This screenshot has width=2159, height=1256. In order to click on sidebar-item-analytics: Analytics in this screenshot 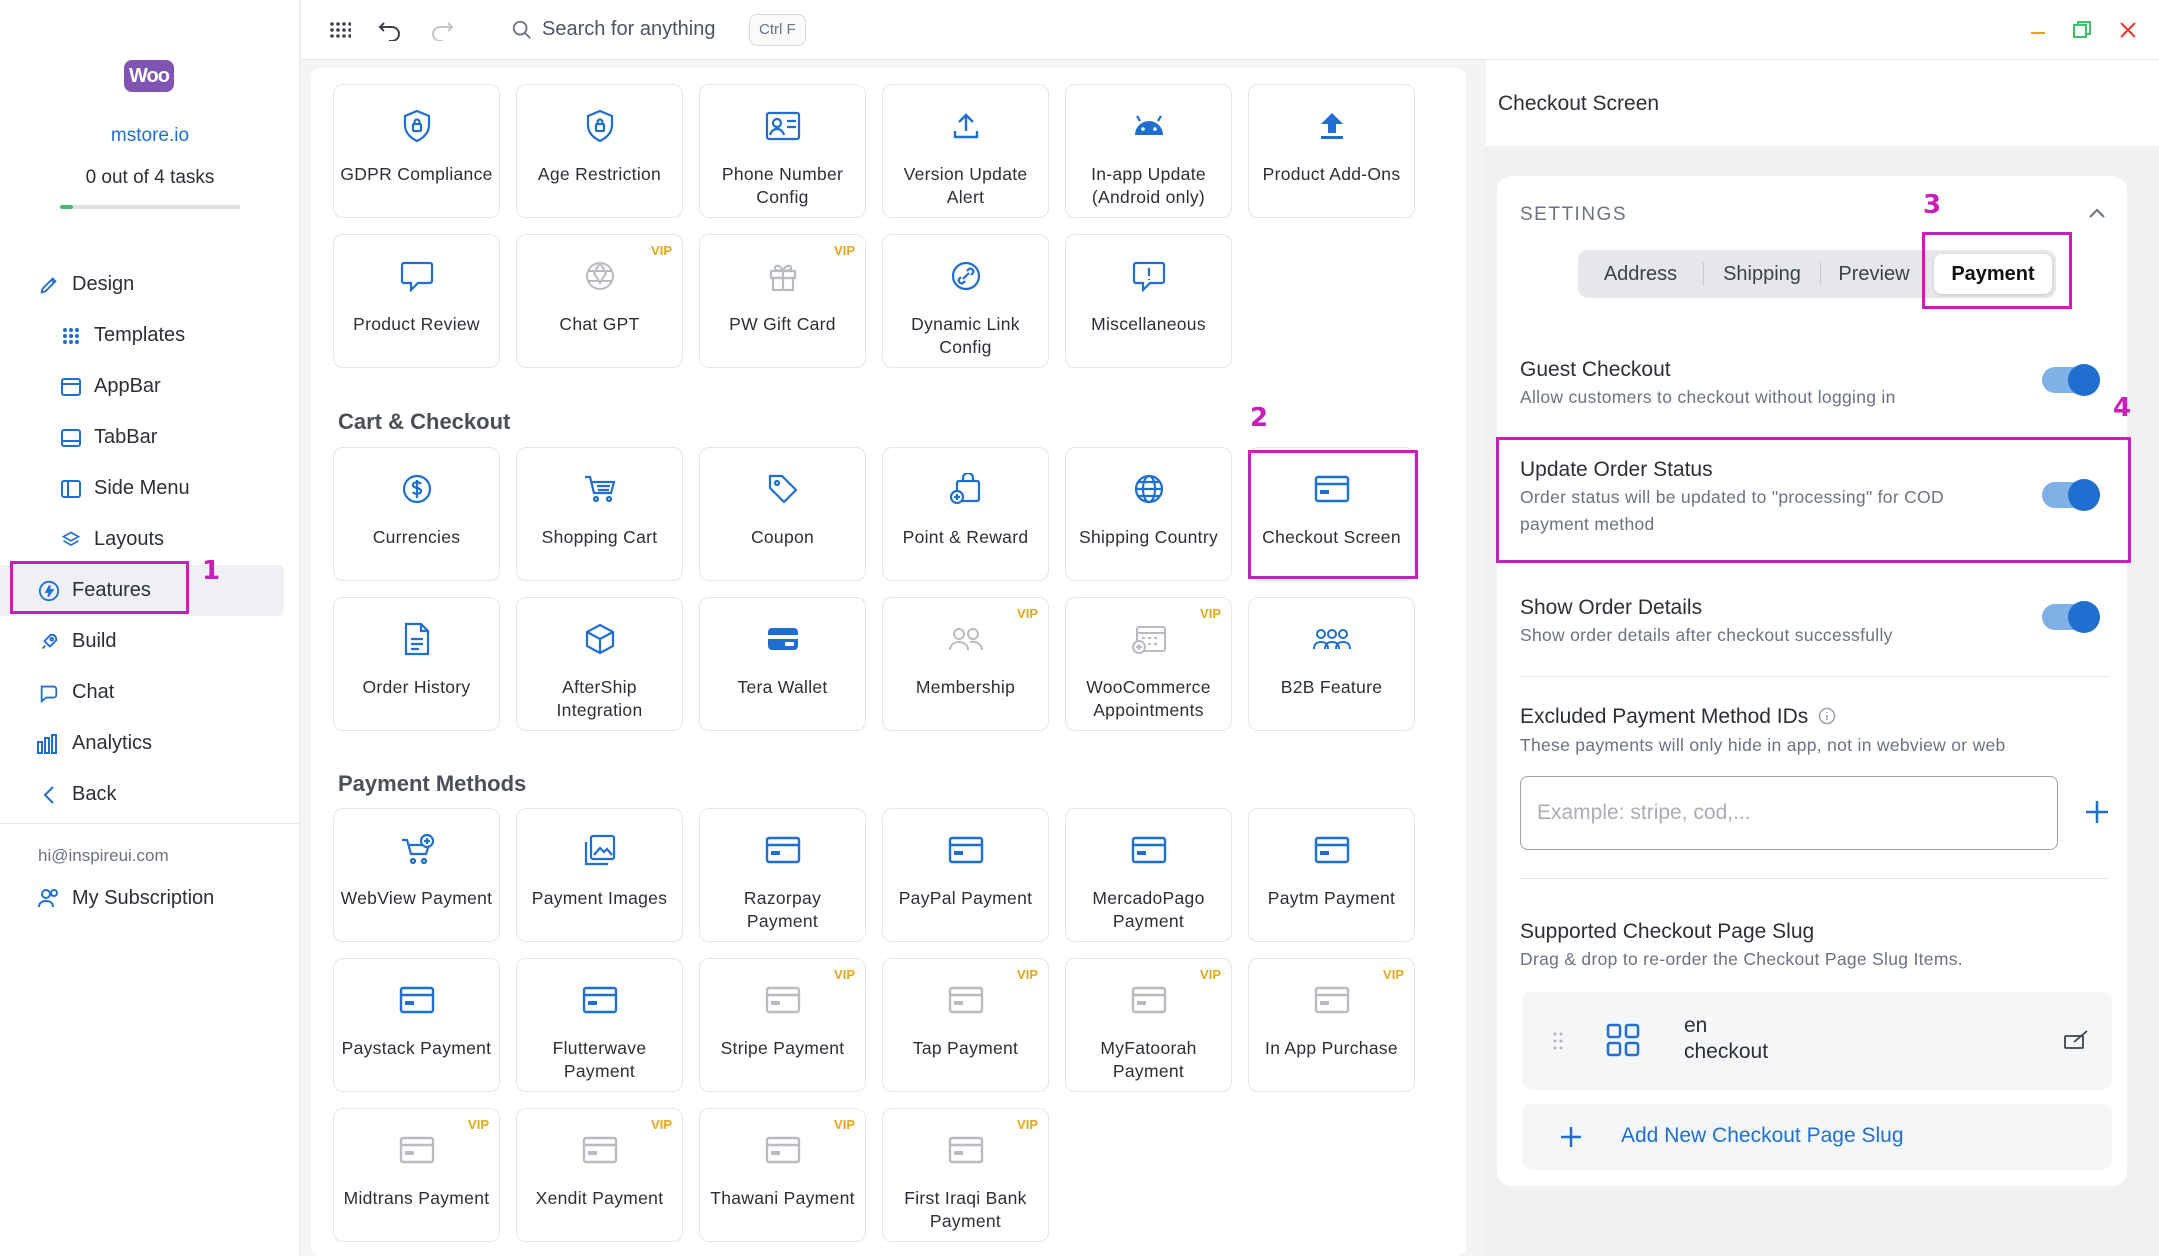, I will do `click(150, 743)`.